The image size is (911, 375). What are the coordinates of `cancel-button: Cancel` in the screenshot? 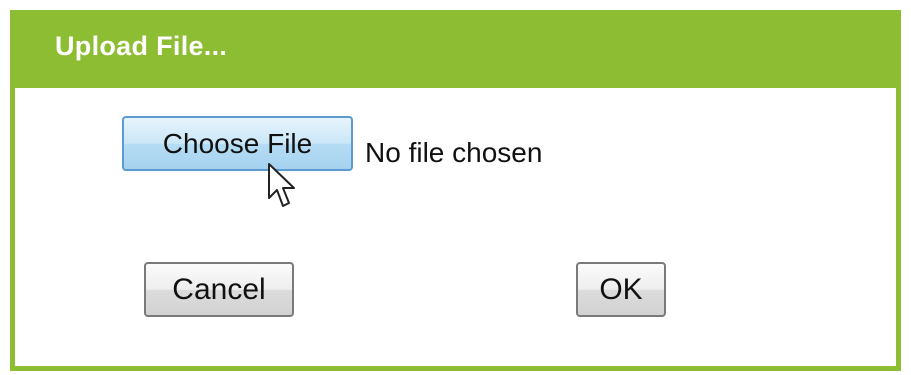 It's located at (219, 289).